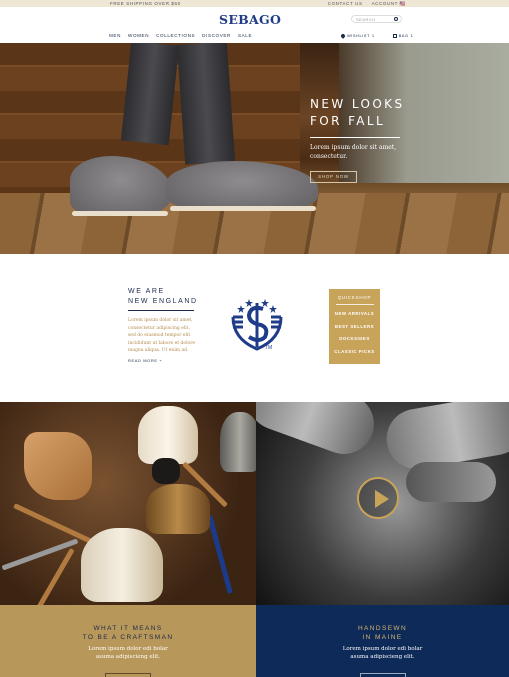  I want to click on main-nav: MEN WOMEN COLLECTIONS DISCOVER SALE, so click(180, 35).